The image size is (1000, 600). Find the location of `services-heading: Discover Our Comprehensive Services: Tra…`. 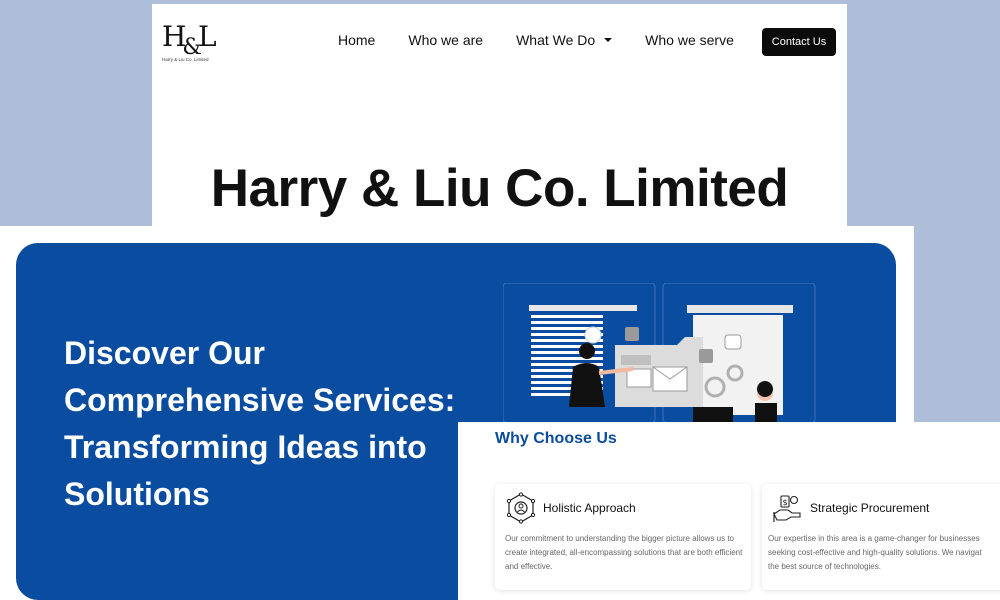

services-heading: Discover Our Comprehensive Services: Tra… is located at coordinates (260, 423).